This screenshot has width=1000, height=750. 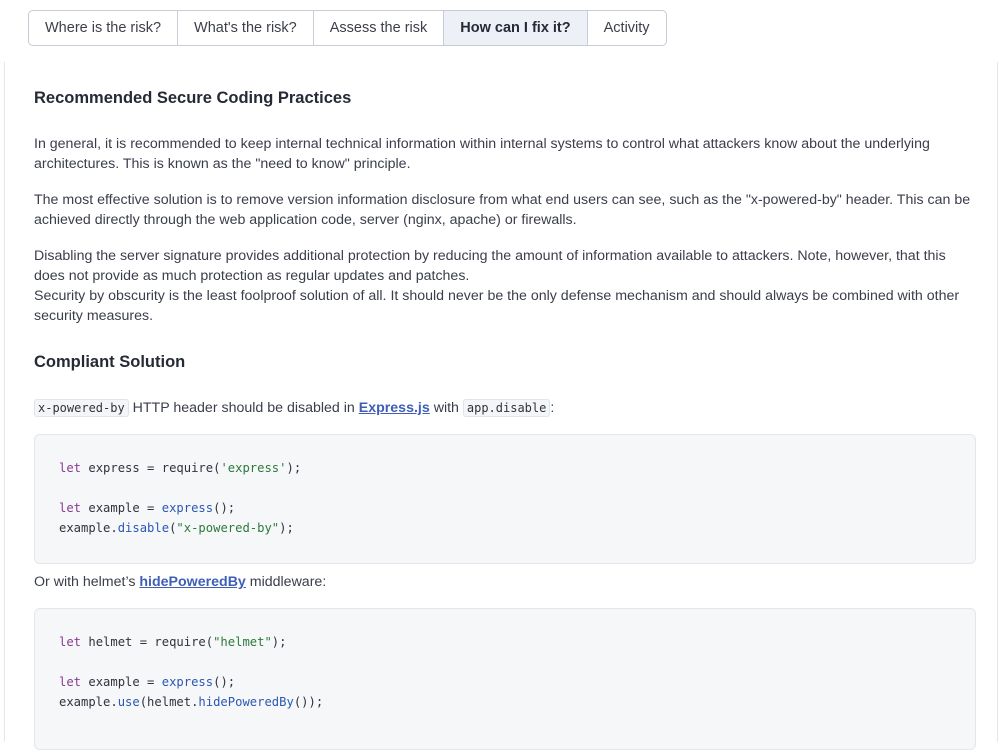 I want to click on tab-assess-the-risk: Assess the risk, so click(x=379, y=28).